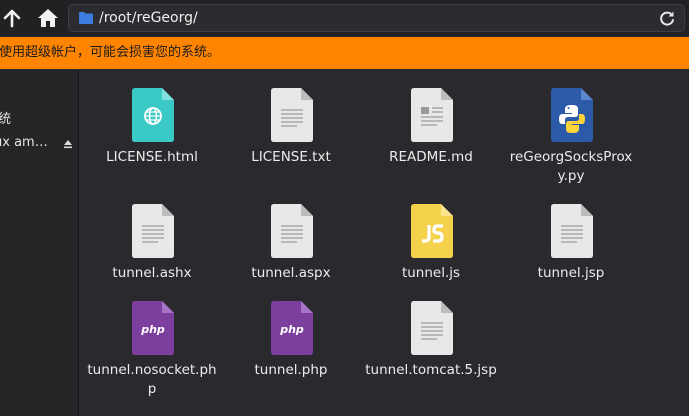  Describe the element at coordinates (148, 18) in the screenshot. I see `location-path: /root/reGeorg/` at that location.